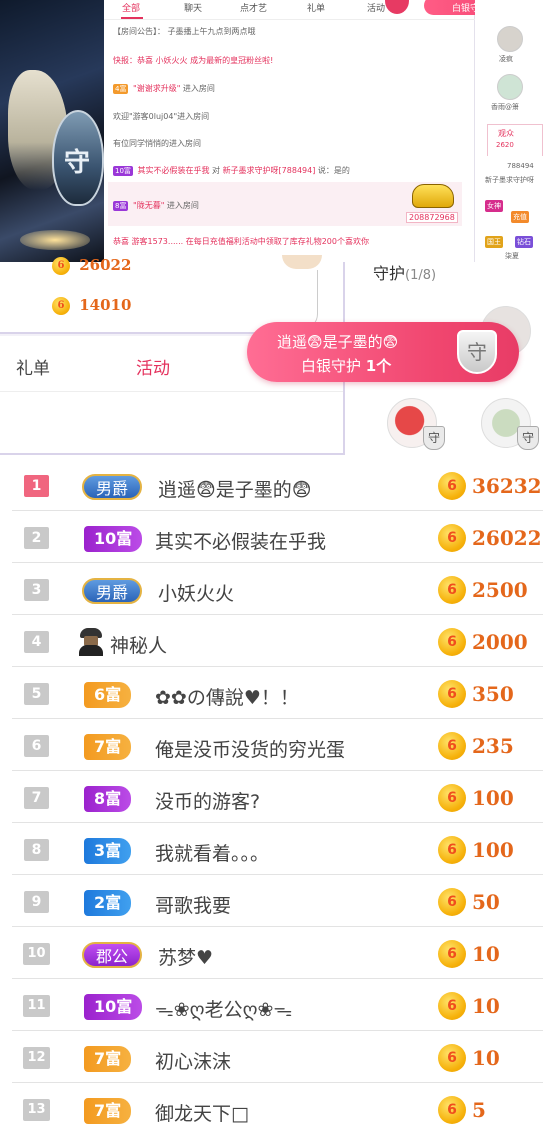 This screenshot has width=543, height=1134. What do you see at coordinates (157, 143) in the screenshot?
I see `msg-text: 有位同学悄悄的进入房间` at bounding box center [157, 143].